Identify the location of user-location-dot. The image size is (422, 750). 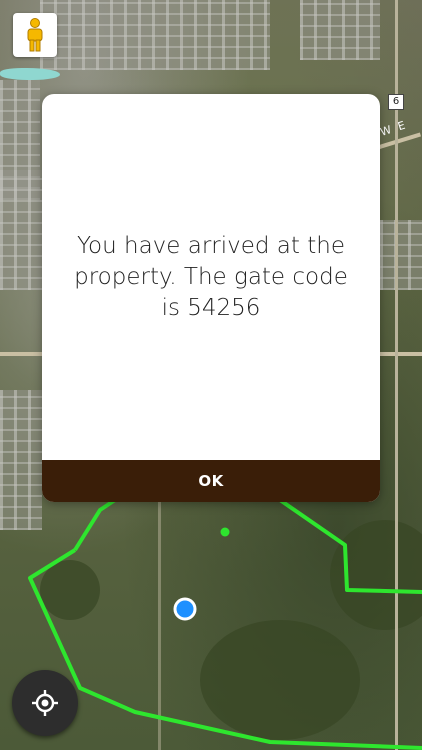
(185, 609).